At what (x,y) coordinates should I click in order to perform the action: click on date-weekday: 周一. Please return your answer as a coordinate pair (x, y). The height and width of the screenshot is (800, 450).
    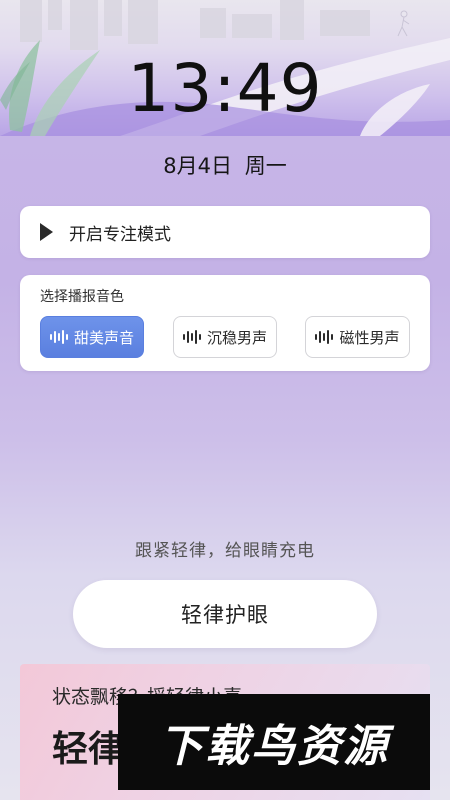
    Looking at the image, I should click on (265, 166).